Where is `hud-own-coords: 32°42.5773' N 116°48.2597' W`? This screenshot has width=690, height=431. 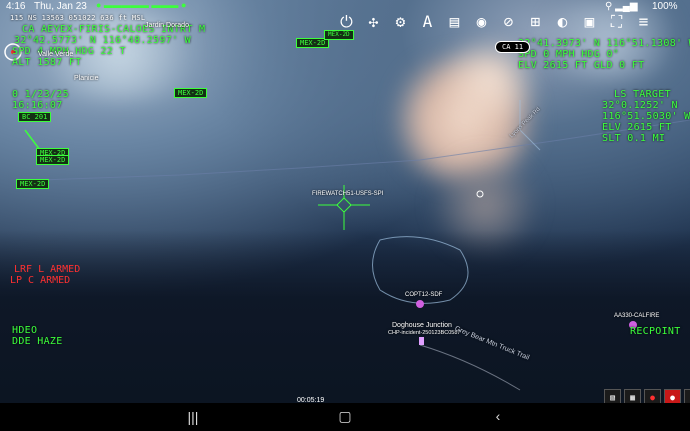 hud-own-coords: 32°42.5773' N 116°48.2597' W is located at coordinates (102, 40).